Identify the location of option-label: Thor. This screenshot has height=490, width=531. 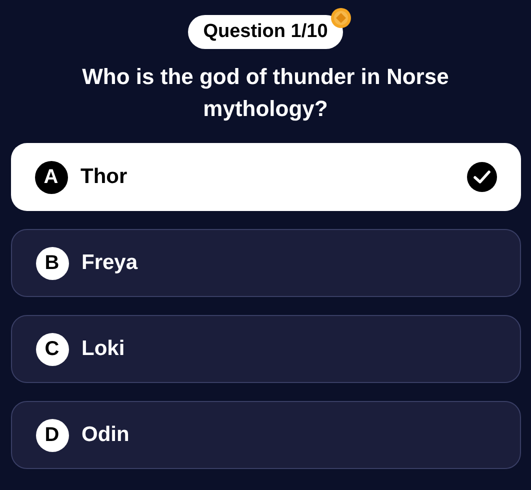
(104, 177).